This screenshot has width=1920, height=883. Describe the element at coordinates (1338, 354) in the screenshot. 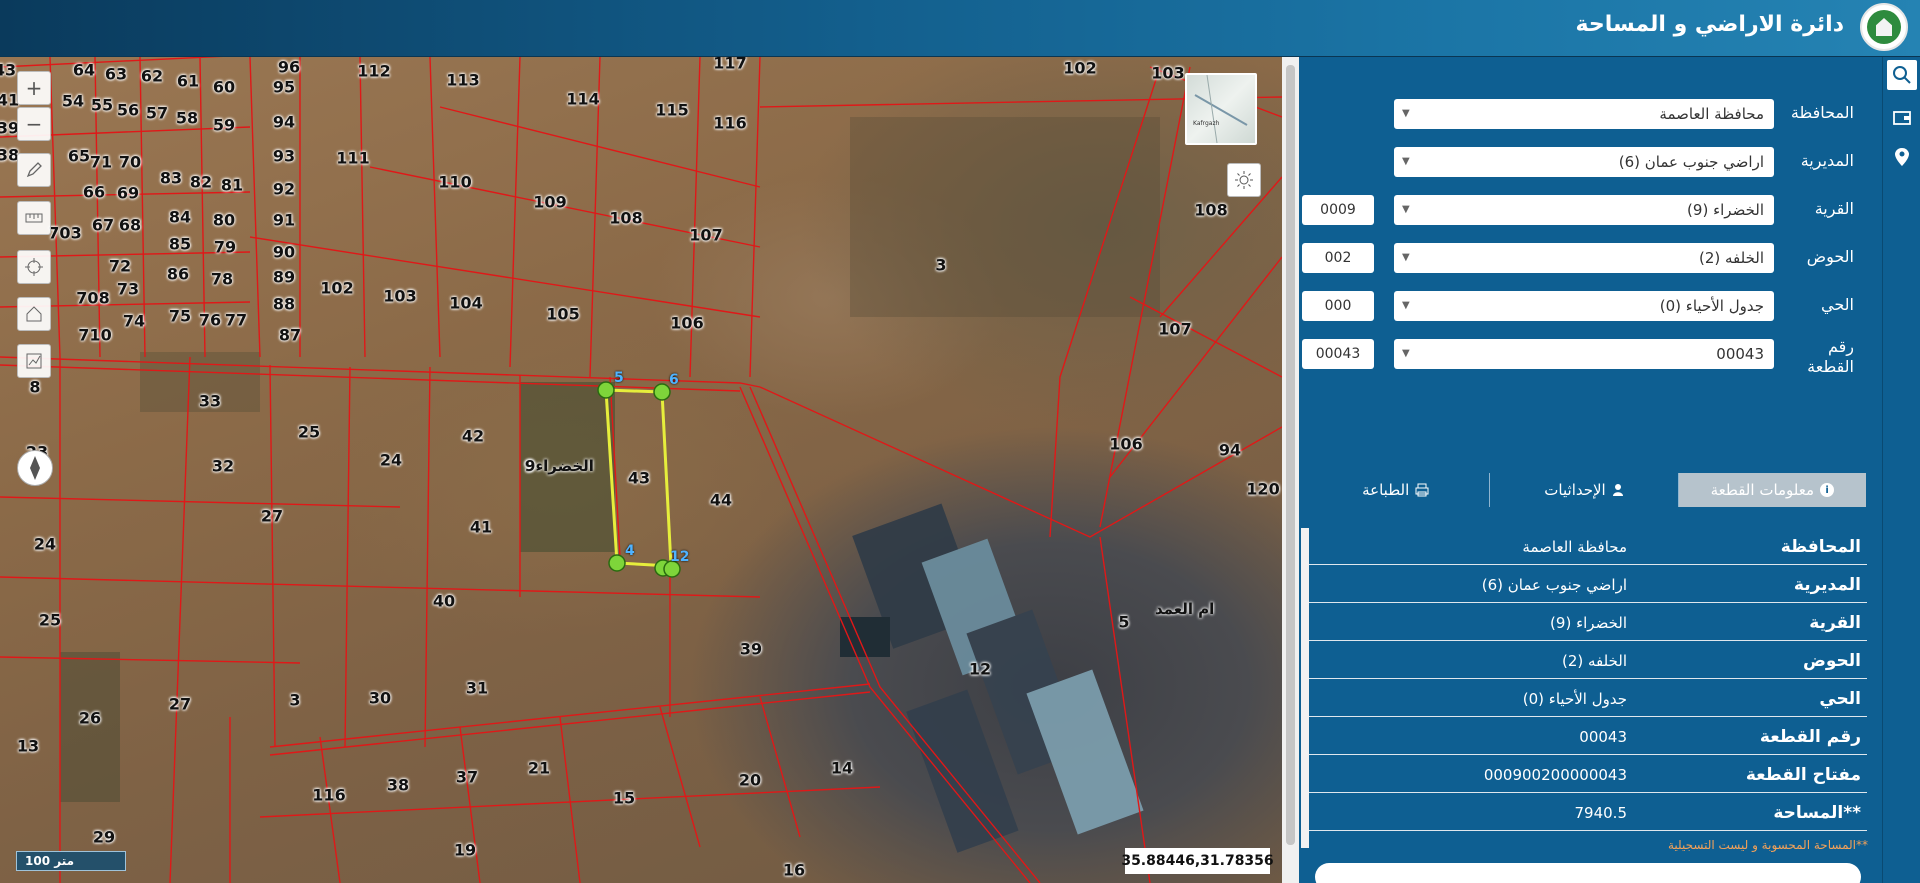

I see `parcel-code-input: 00043` at that location.